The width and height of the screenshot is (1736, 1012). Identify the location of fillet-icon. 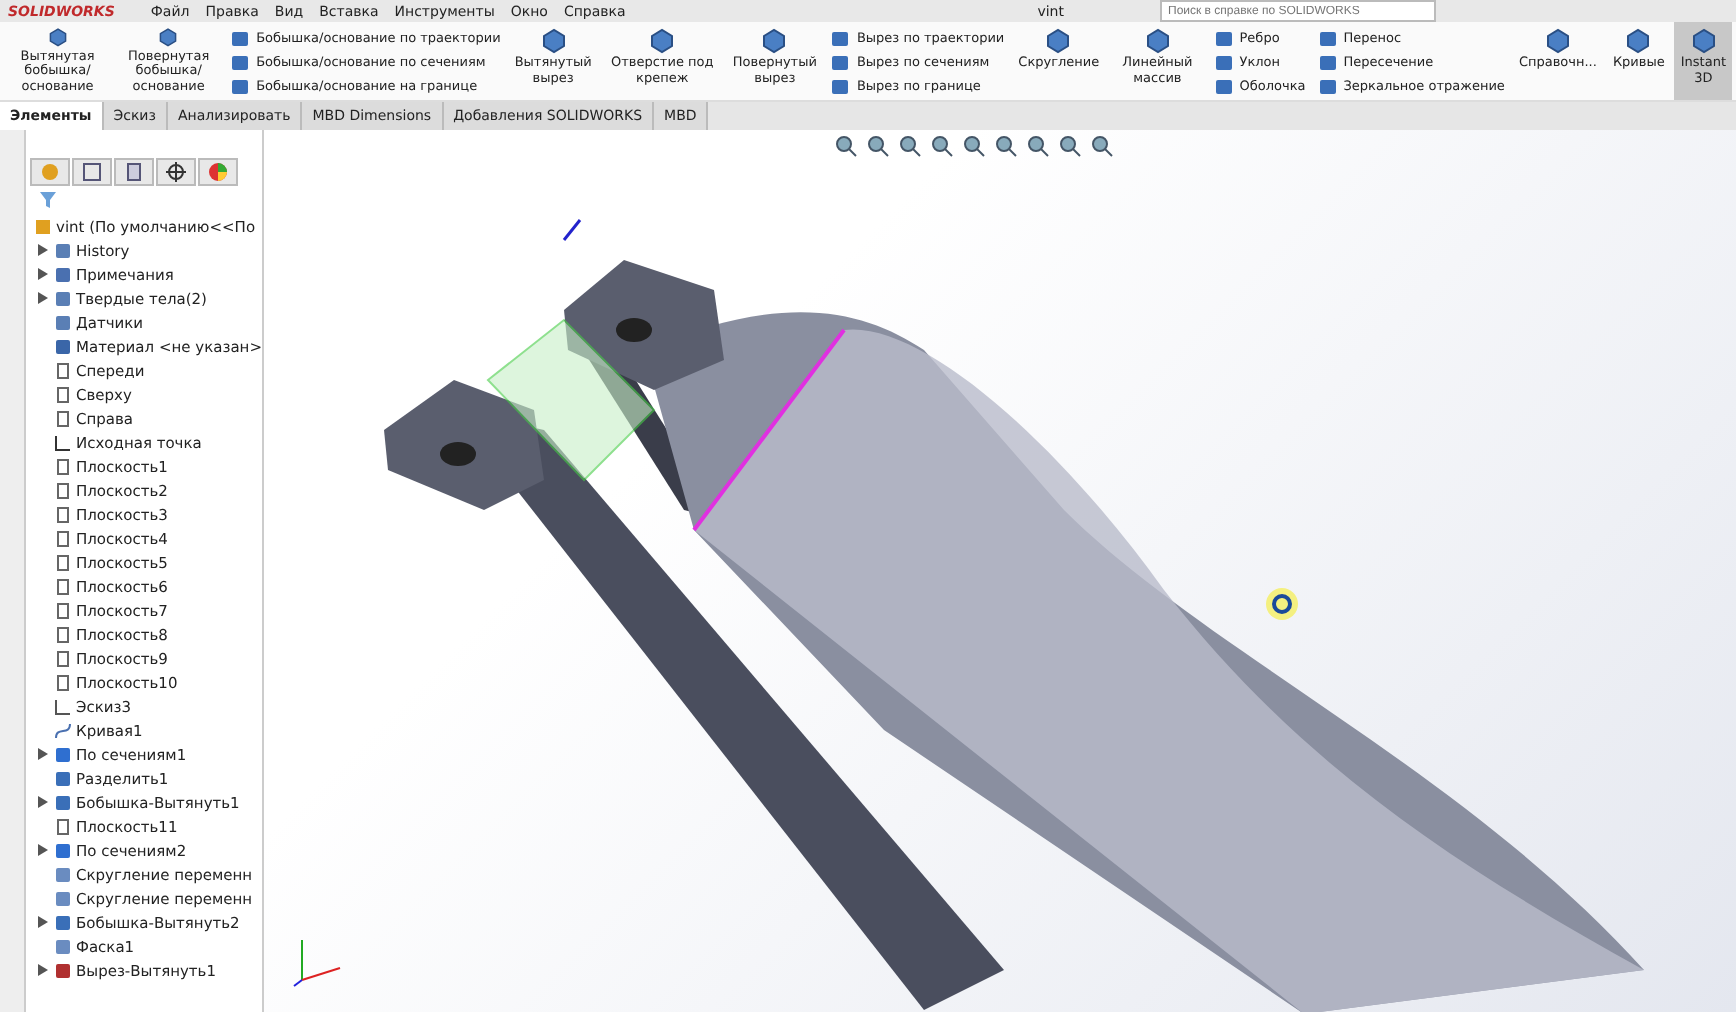
(63, 946).